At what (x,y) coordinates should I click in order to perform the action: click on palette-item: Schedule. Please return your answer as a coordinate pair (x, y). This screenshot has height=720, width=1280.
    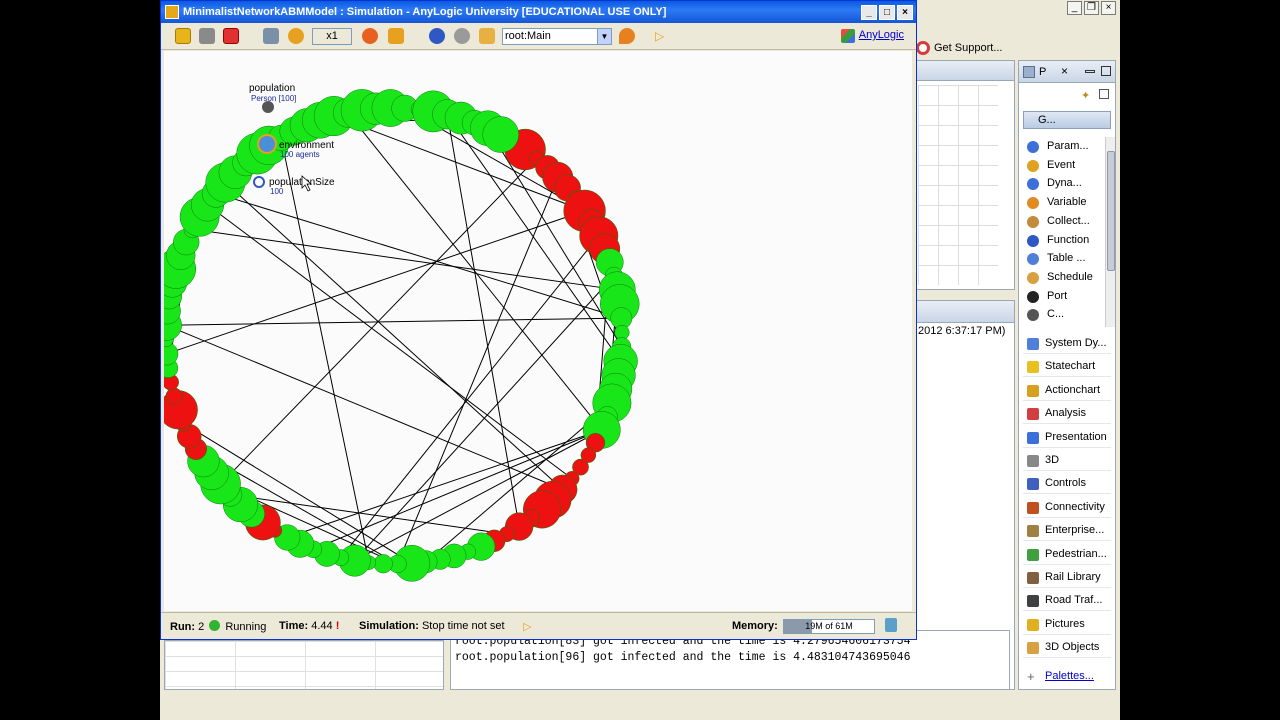
    Looking at the image, I should click on (1066, 277).